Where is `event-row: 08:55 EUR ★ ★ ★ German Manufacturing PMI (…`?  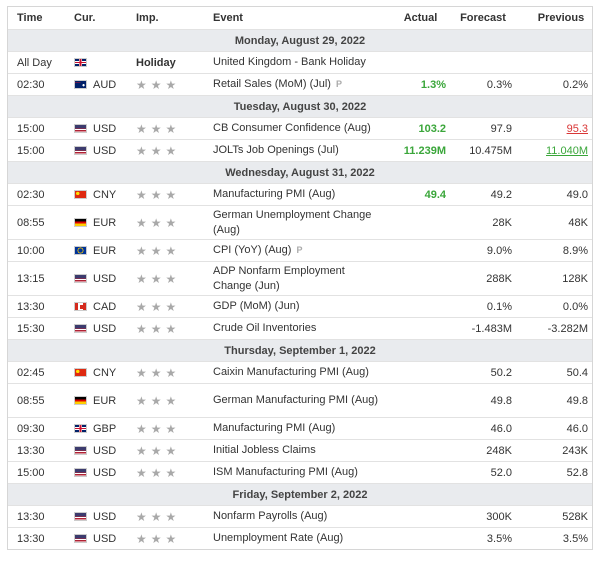
event-row: 08:55 EUR ★ ★ ★ German Manufacturing PMI (… is located at coordinates (300, 400).